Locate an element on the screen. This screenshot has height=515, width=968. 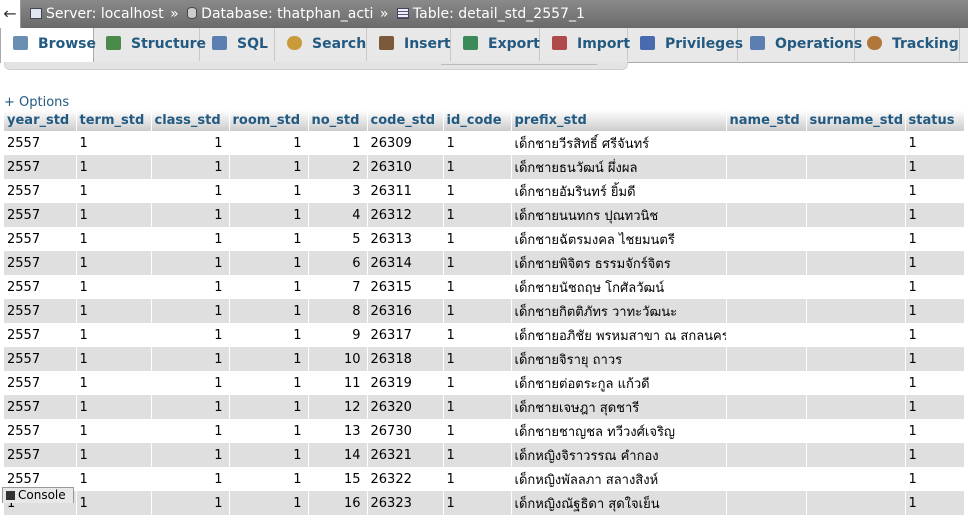
cell-no_std: 11 is located at coordinates (338, 383).